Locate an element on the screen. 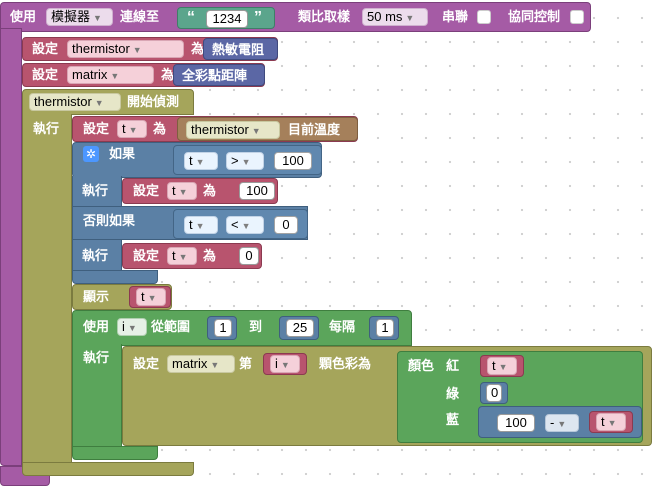 The width and height of the screenshot is (654, 488). set-thermistor-block: 設定 thermistor ▼ 為 熱敏電阻 is located at coordinates (150, 49).